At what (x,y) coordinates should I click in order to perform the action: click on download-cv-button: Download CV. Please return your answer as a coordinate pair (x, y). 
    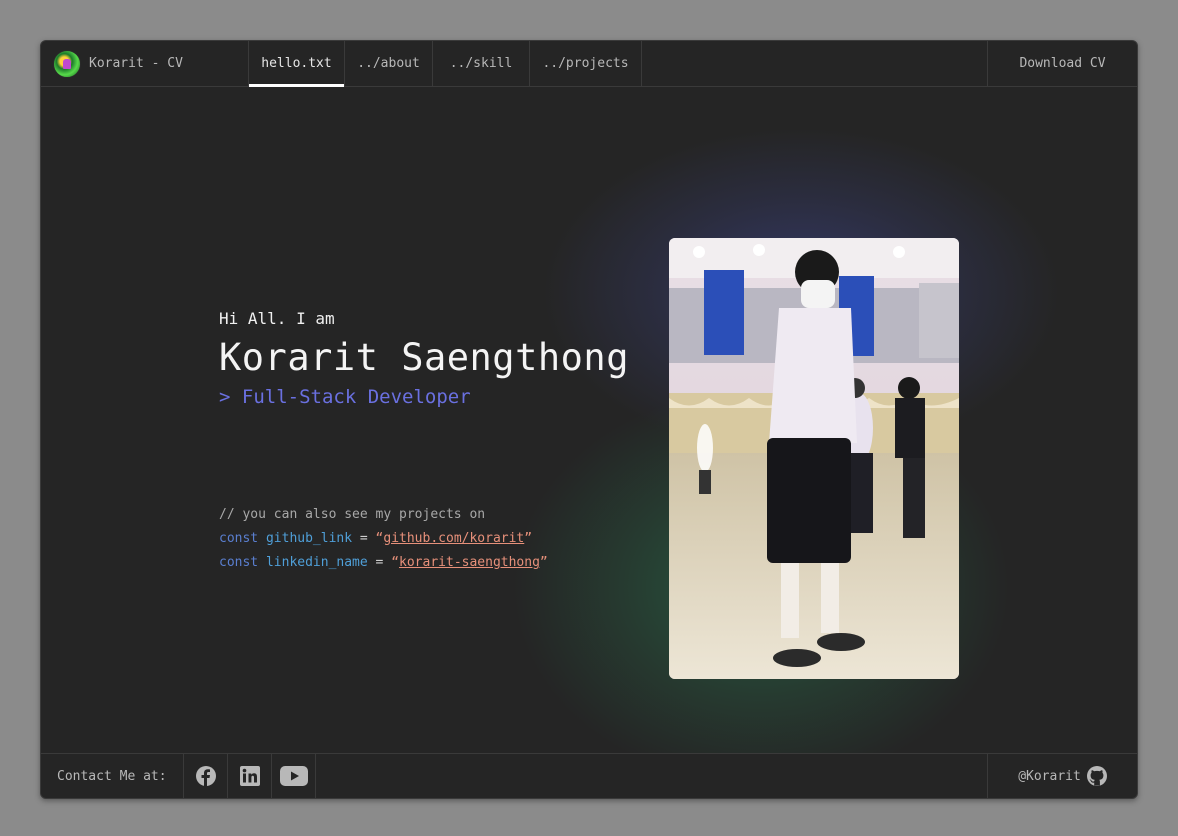
    Looking at the image, I should click on (1062, 63).